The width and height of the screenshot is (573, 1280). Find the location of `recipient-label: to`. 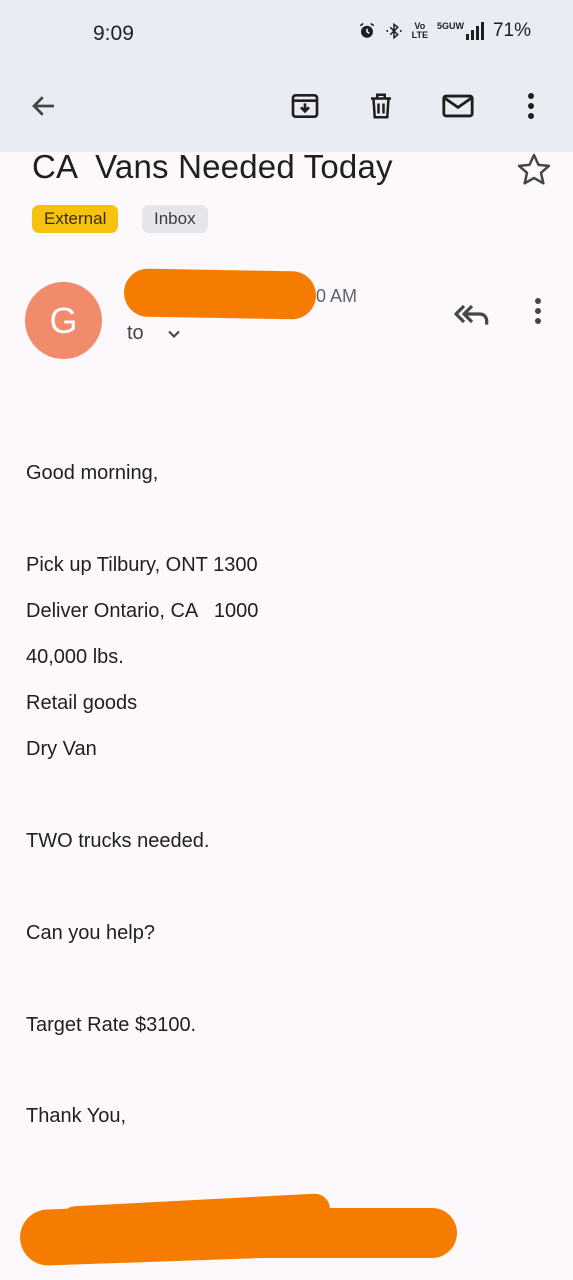

recipient-label: to is located at coordinates (135, 333).